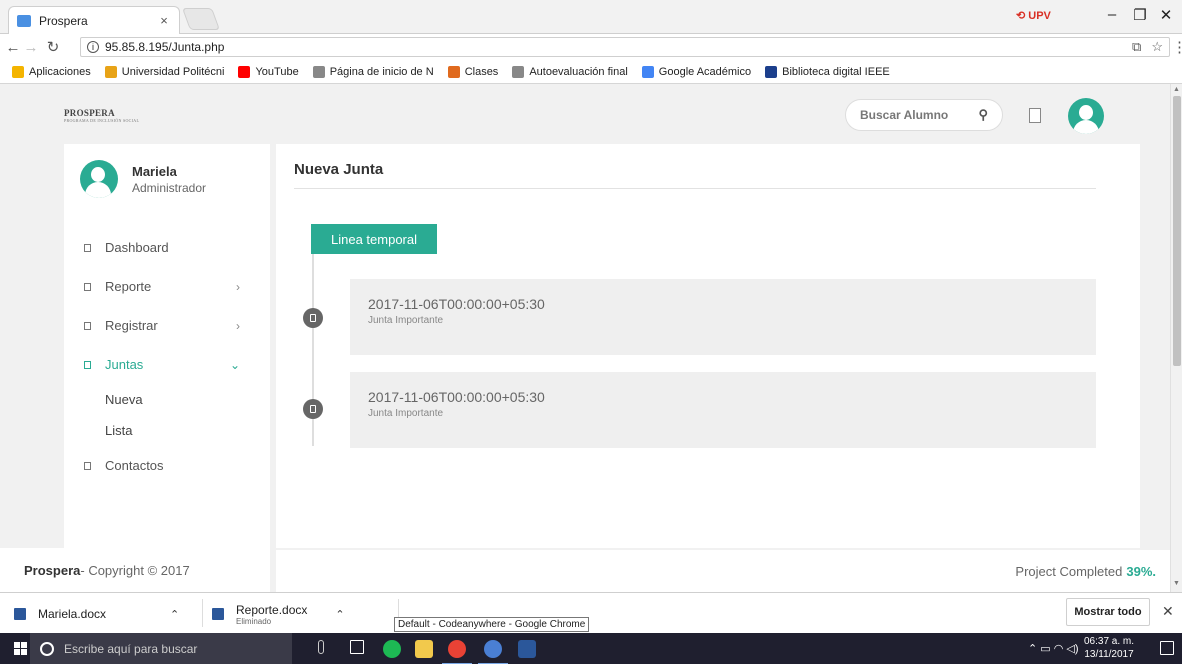 The width and height of the screenshot is (1182, 664). What do you see at coordinates (472, 71) in the screenshot?
I see `bookmark-item: Clases` at bounding box center [472, 71].